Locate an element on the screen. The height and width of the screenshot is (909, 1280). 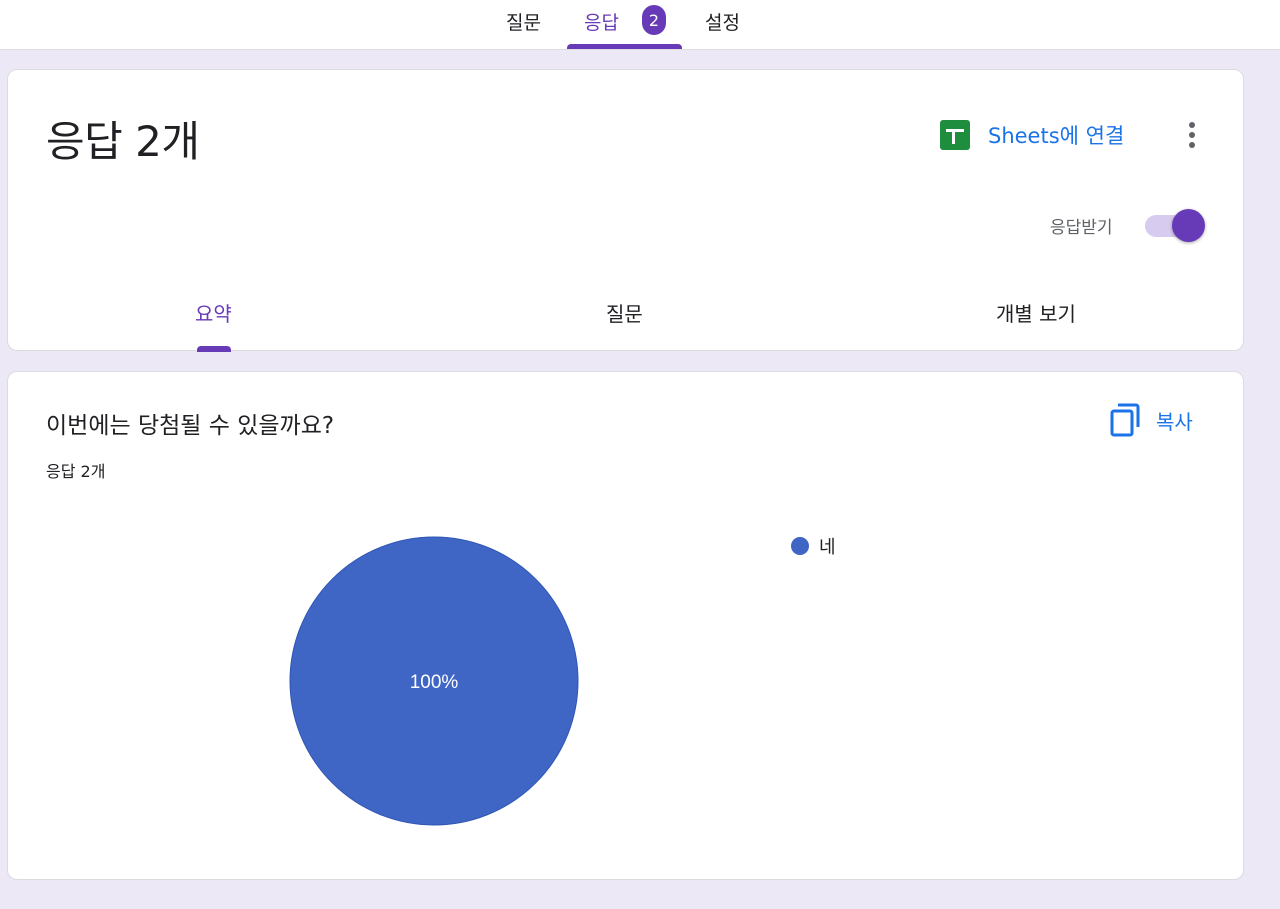
subtab-individual: 개별 보기 is located at coordinates (1036, 312).